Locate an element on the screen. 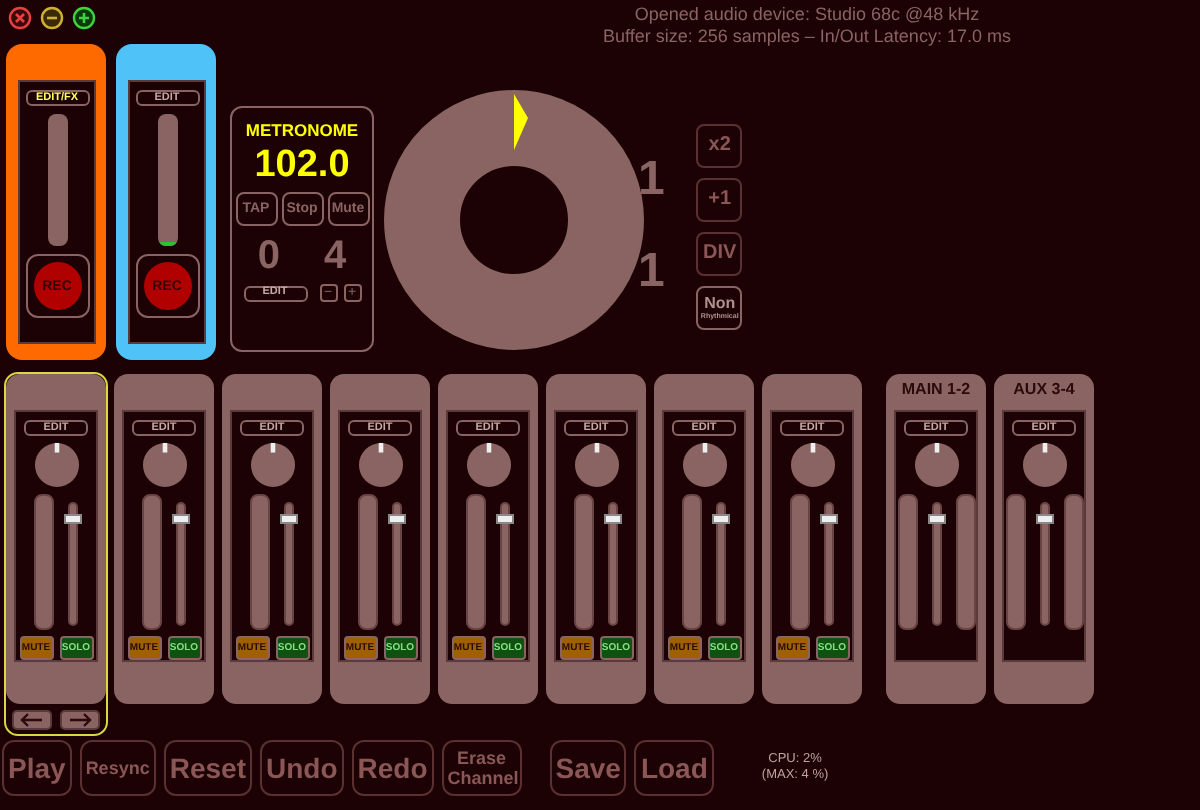 The width and height of the screenshot is (1200, 810). time-signature-number: 4 is located at coordinates (335, 257).